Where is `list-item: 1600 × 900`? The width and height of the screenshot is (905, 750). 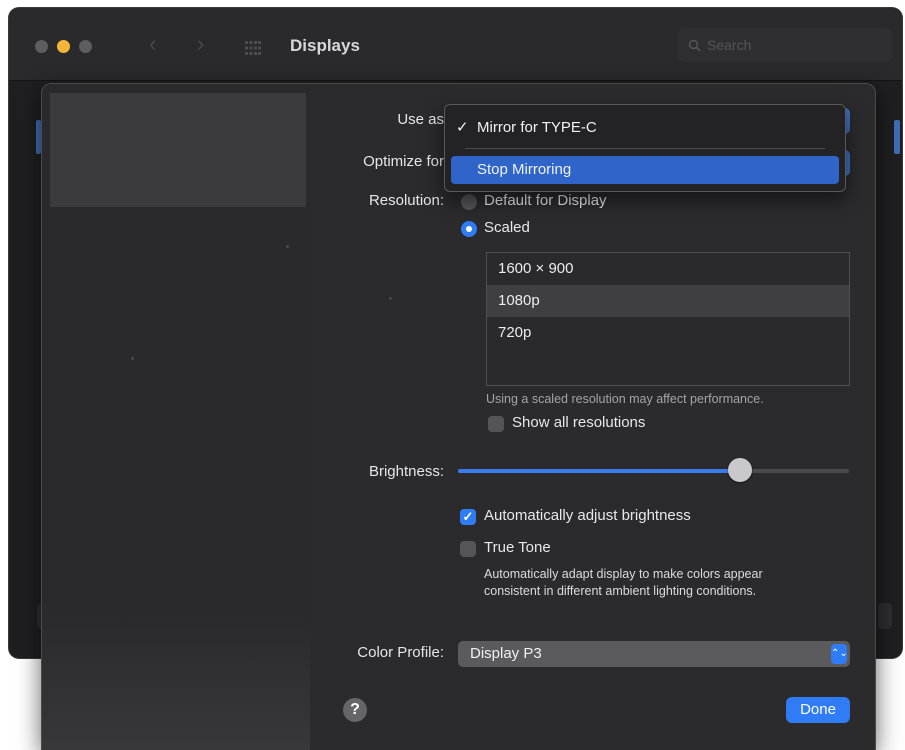 list-item: 1600 × 900 is located at coordinates (668, 269).